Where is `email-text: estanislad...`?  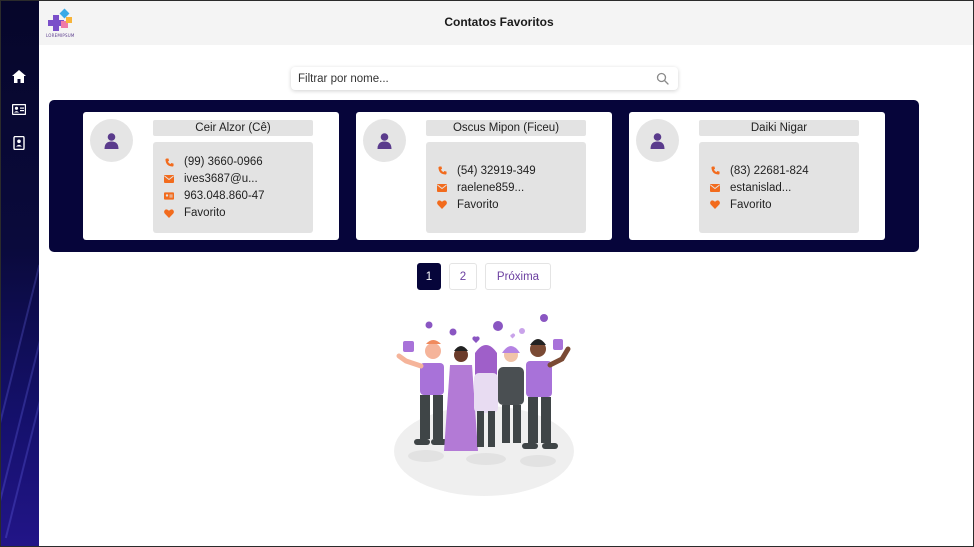 email-text: estanislad... is located at coordinates (761, 187).